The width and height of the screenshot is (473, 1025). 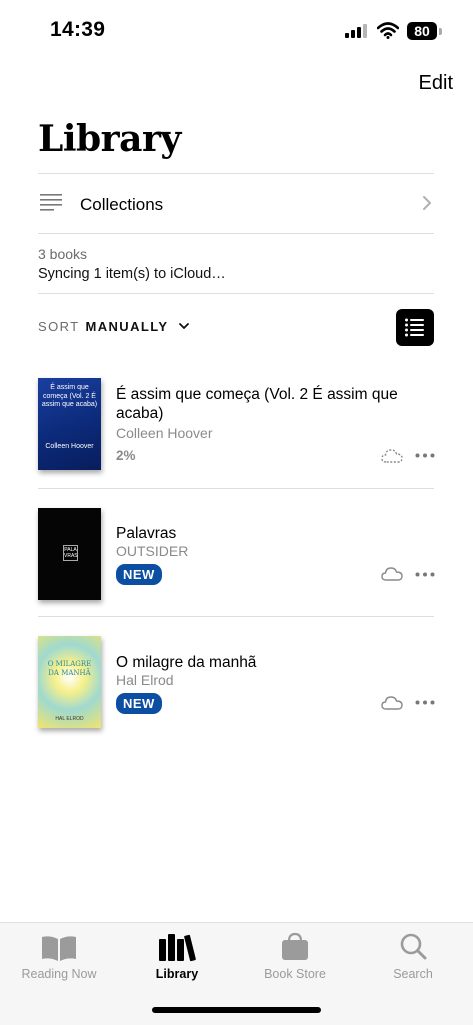 What do you see at coordinates (186, 662) in the screenshot?
I see `book-title: O milagre da manhã` at bounding box center [186, 662].